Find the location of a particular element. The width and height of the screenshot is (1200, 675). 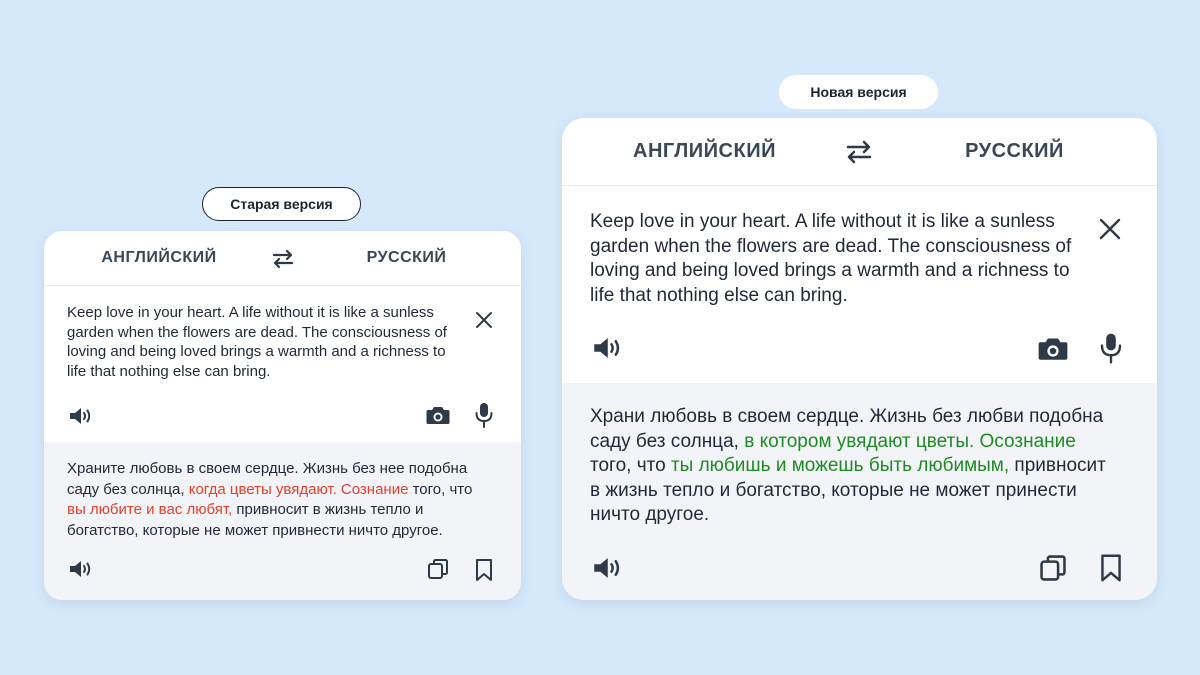

new-version-badge: Новая версия is located at coordinates (858, 92).